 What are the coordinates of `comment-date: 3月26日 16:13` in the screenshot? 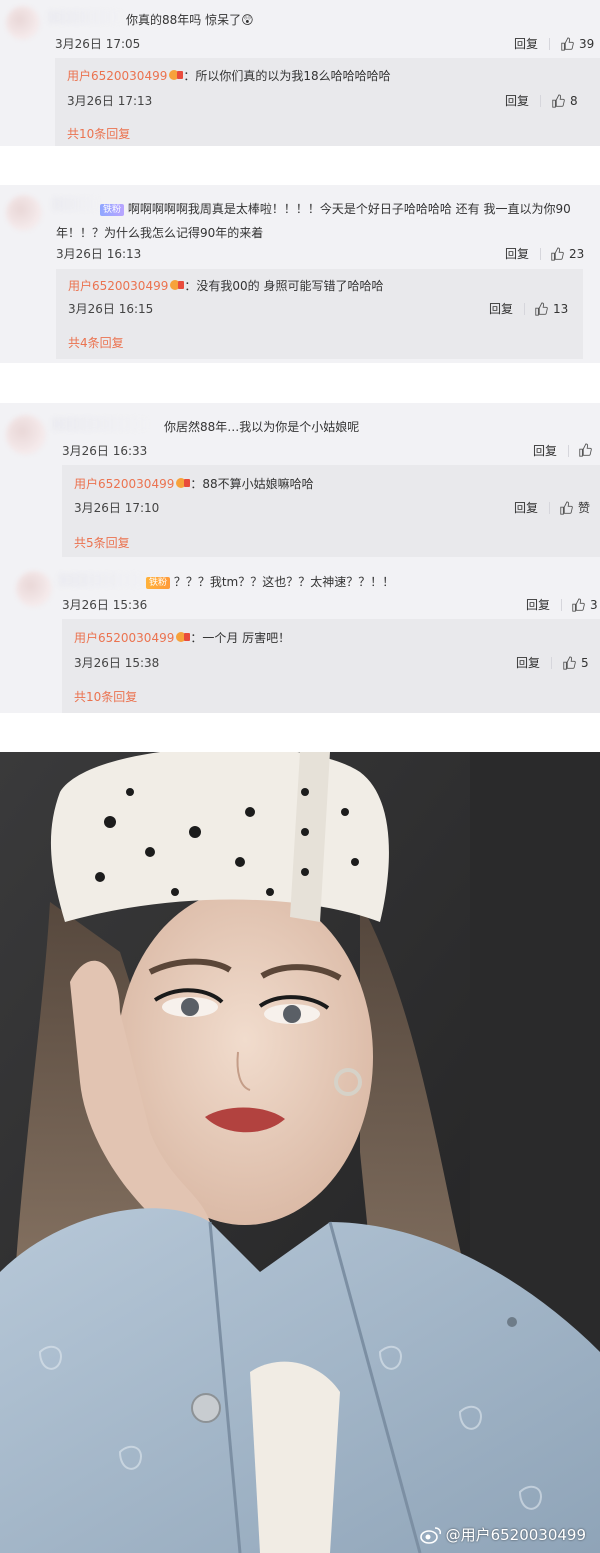 It's located at (99, 254).